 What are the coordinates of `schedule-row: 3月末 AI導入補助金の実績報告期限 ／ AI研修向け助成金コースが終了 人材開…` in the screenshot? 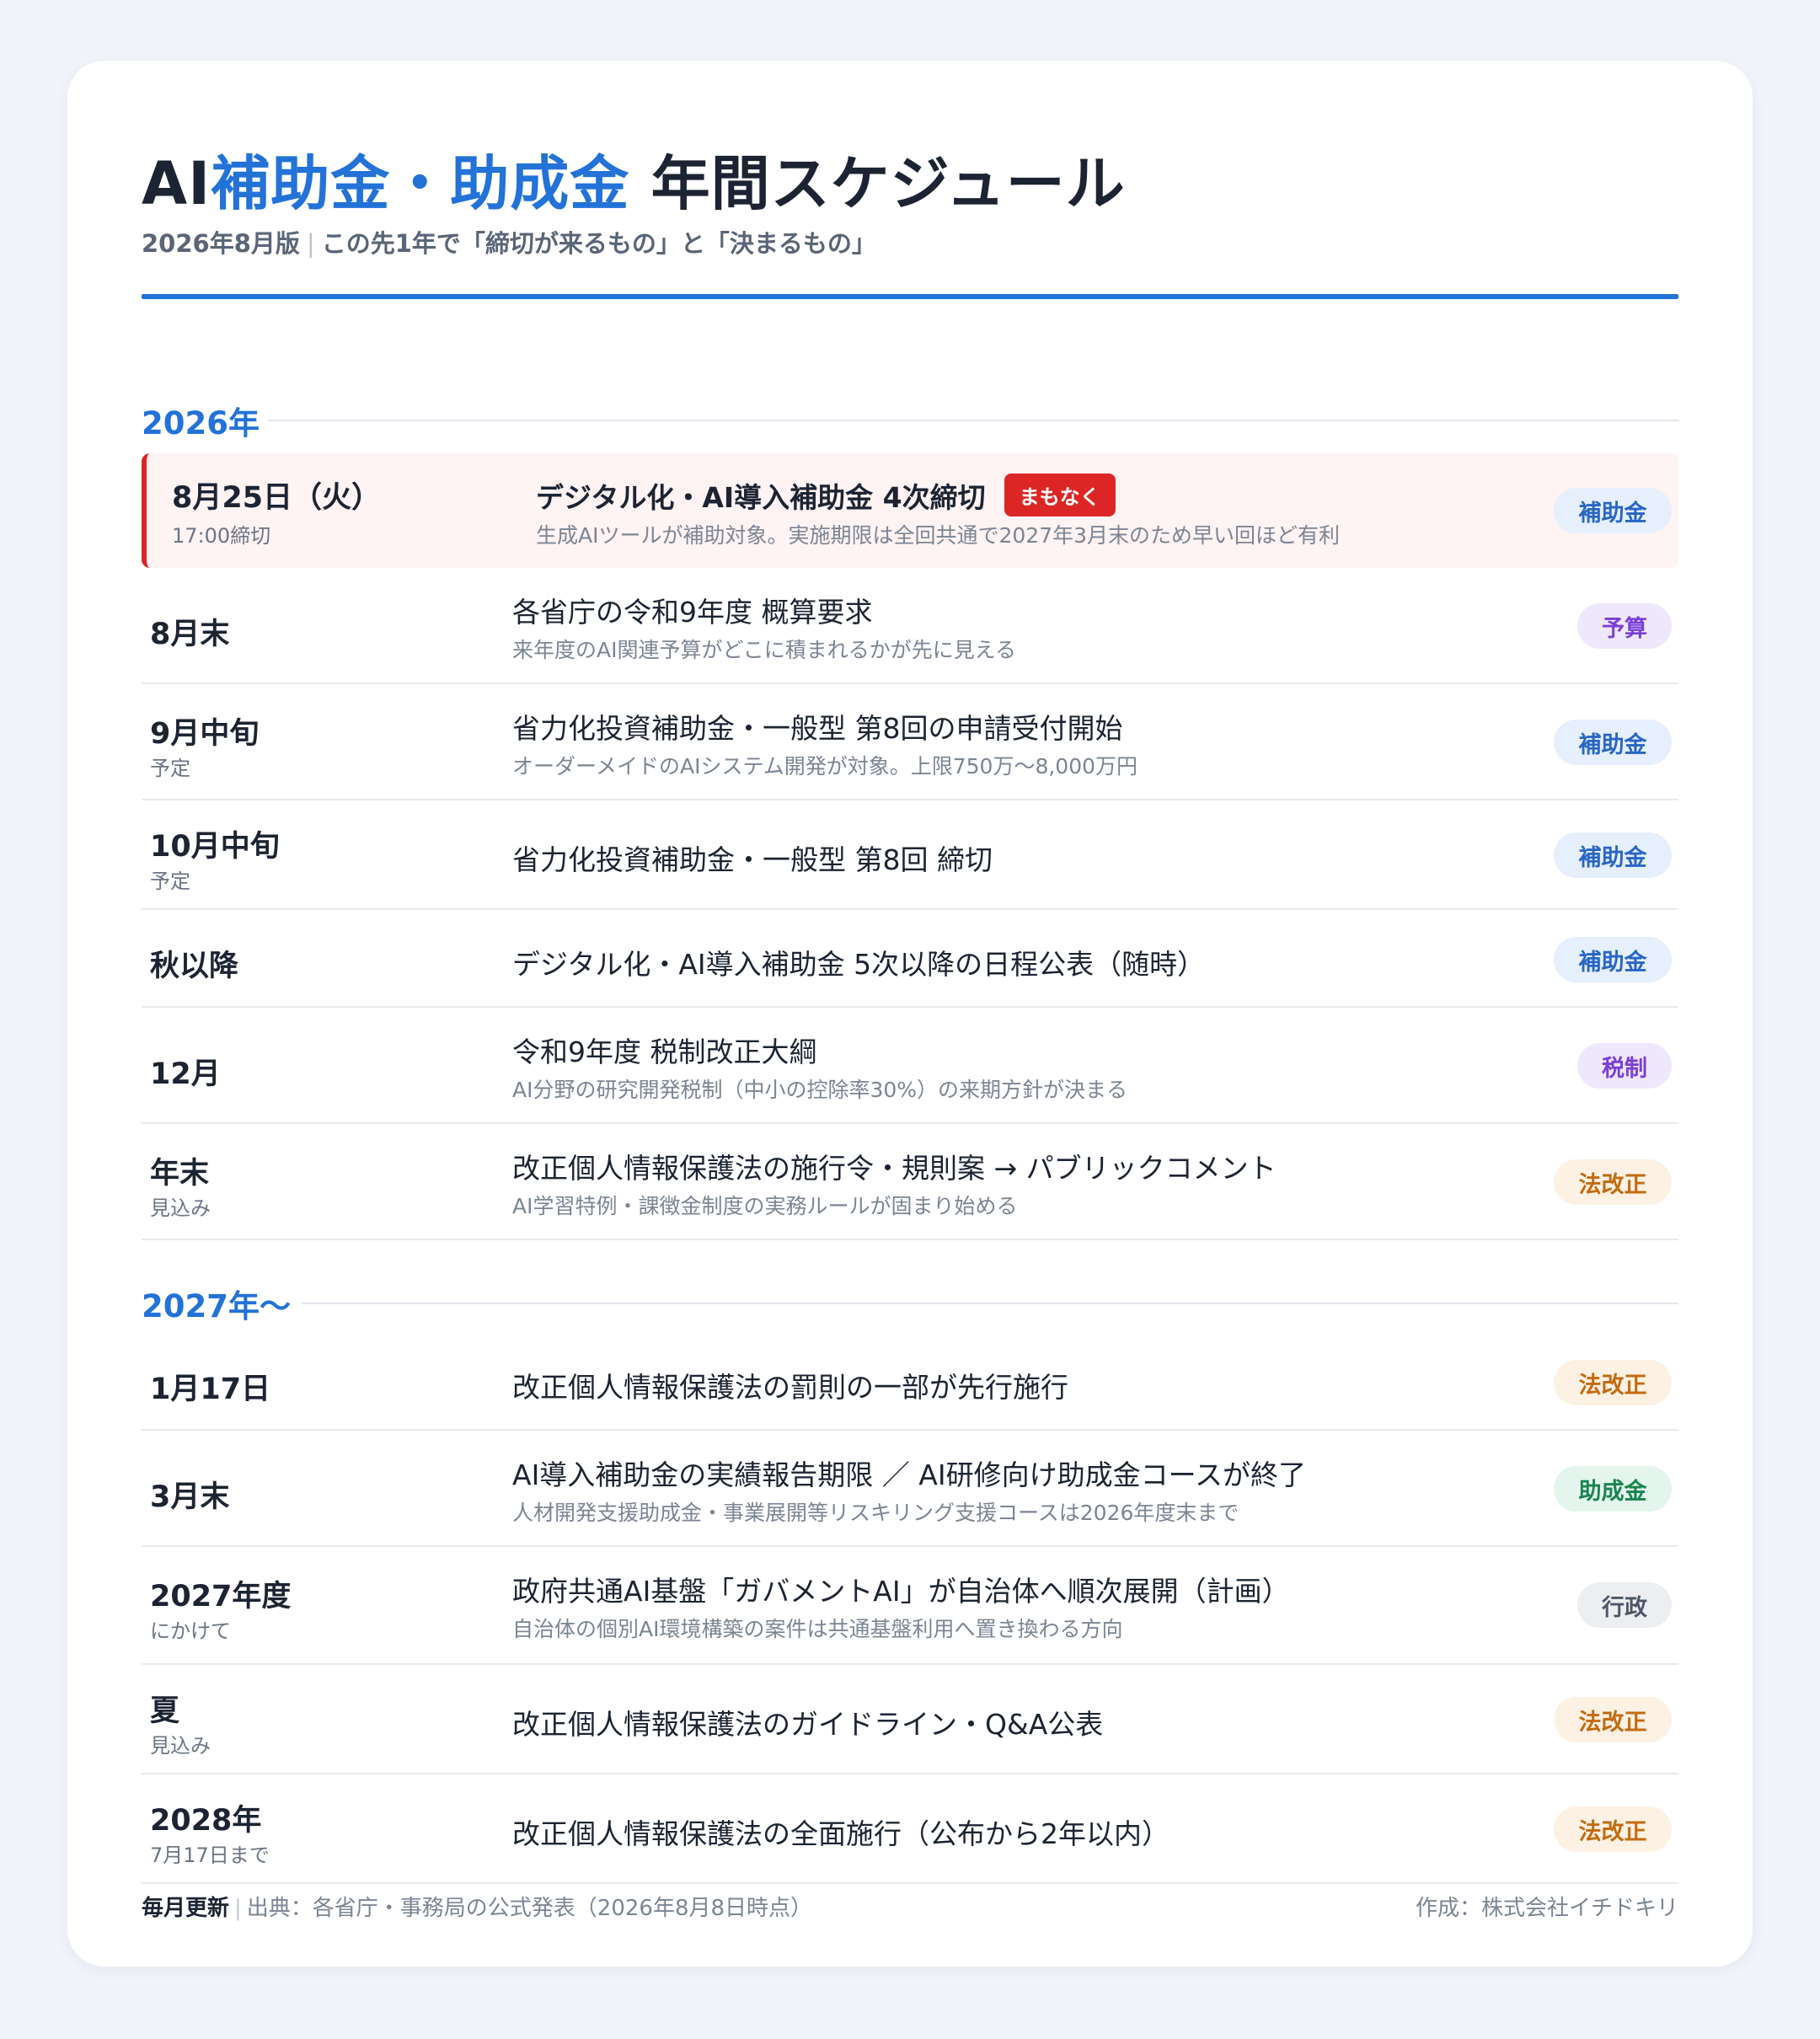 It's located at (910, 1489).